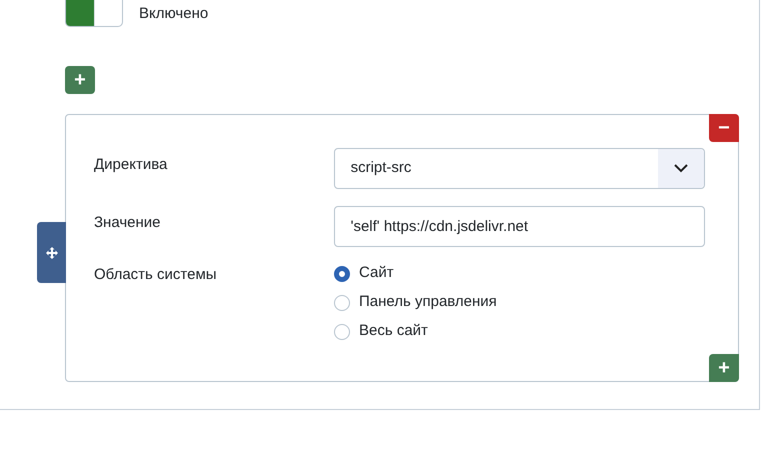 This screenshot has width=784, height=457. Describe the element at coordinates (724, 128) in the screenshot. I see `remove-button: −` at that location.